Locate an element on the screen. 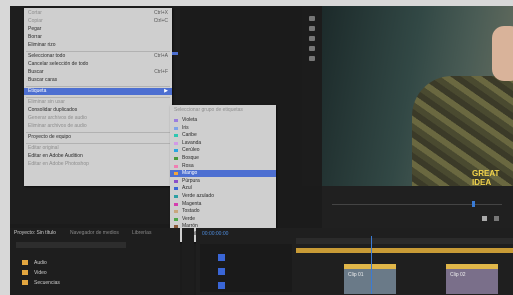 This screenshot has height=295, width=513. selection-strip is located at coordinates (175, 53).